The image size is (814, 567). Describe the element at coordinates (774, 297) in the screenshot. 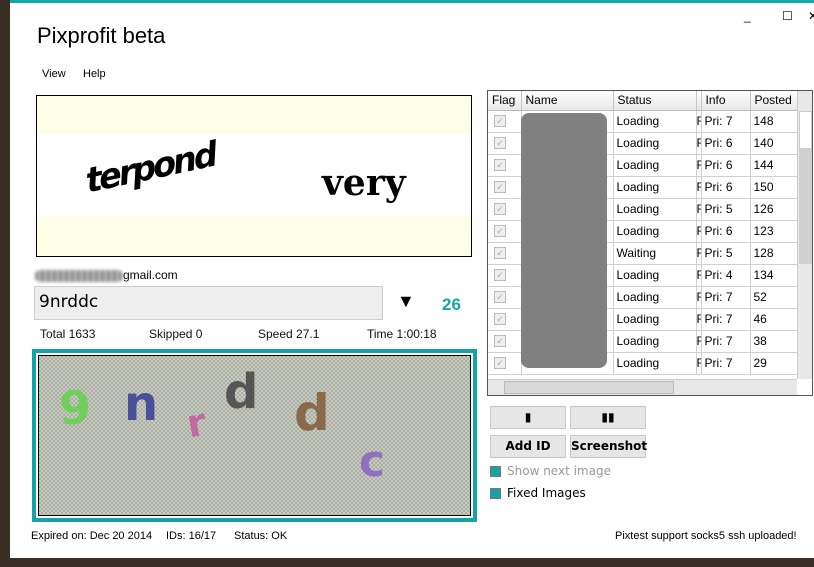

I see `cell-posted: 52` at that location.